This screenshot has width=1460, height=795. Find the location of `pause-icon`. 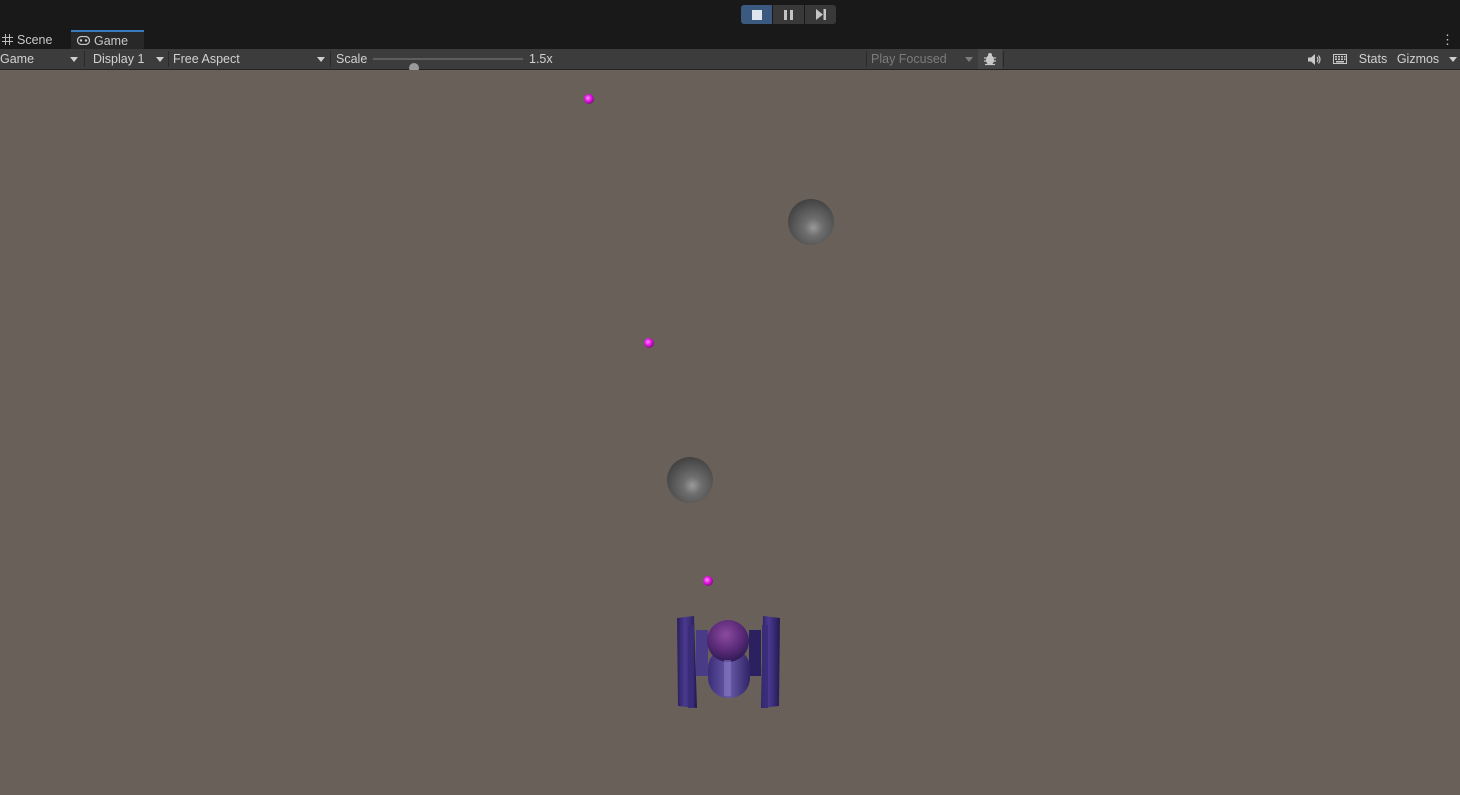

pause-icon is located at coordinates (788, 14).